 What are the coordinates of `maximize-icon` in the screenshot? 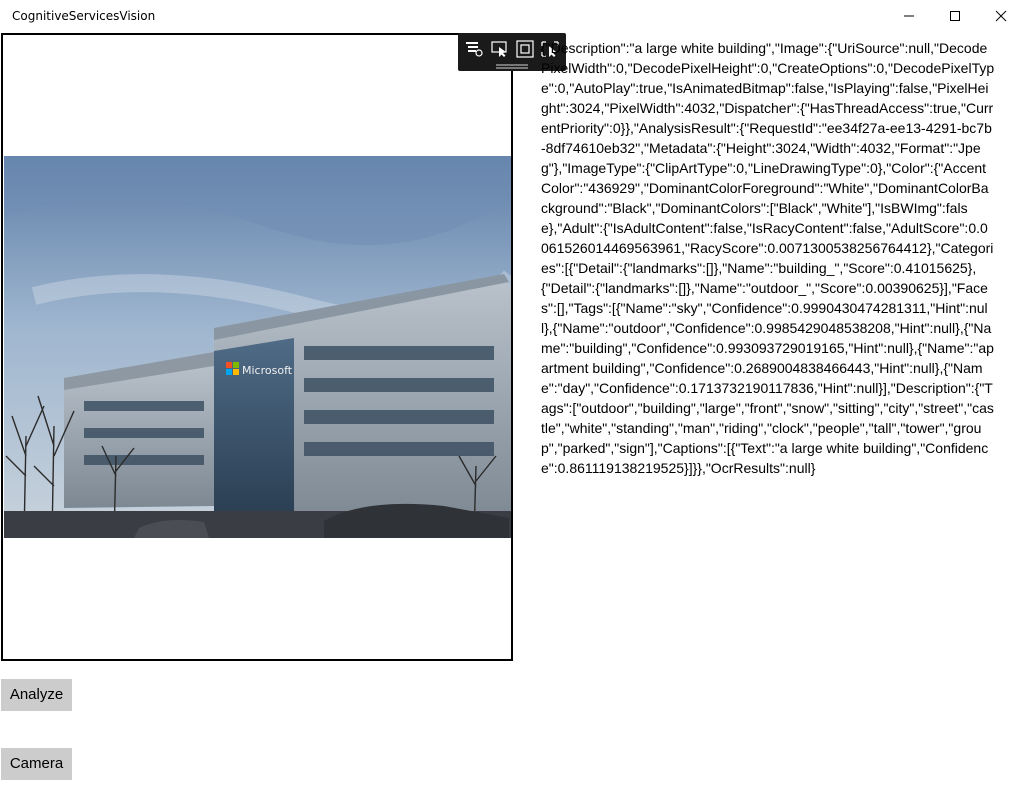 It's located at (955, 16).